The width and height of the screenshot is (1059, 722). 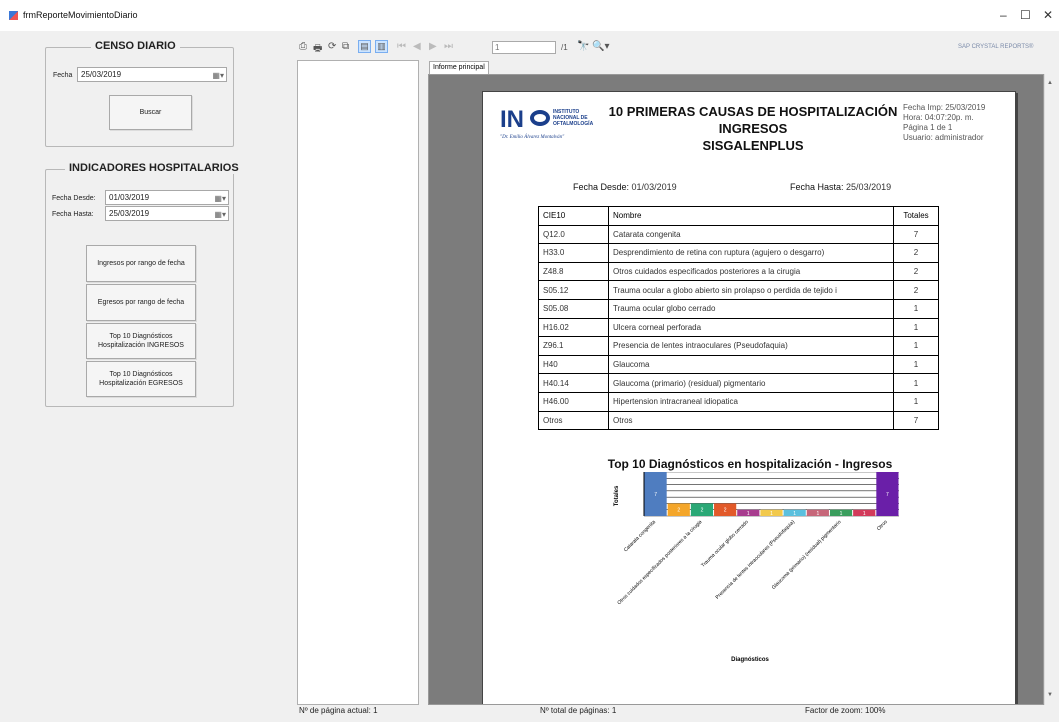 I want to click on table-row: H40 Glaucoma 1, so click(x=738, y=364).